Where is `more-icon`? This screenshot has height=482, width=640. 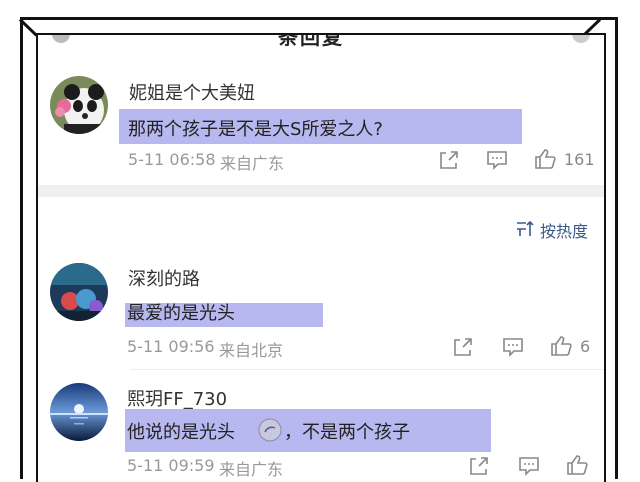 more-icon is located at coordinates (581, 39).